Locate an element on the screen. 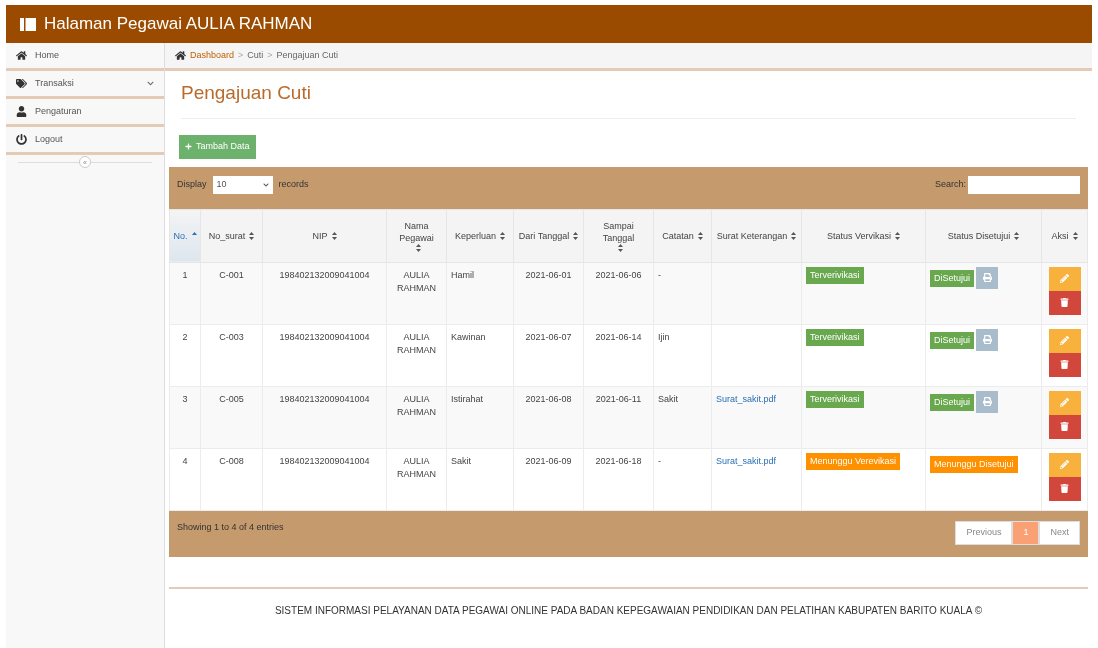 Image resolution: width=1098 pixels, height=648 pixels. breadcrumb-item: Cuti is located at coordinates (255, 55).